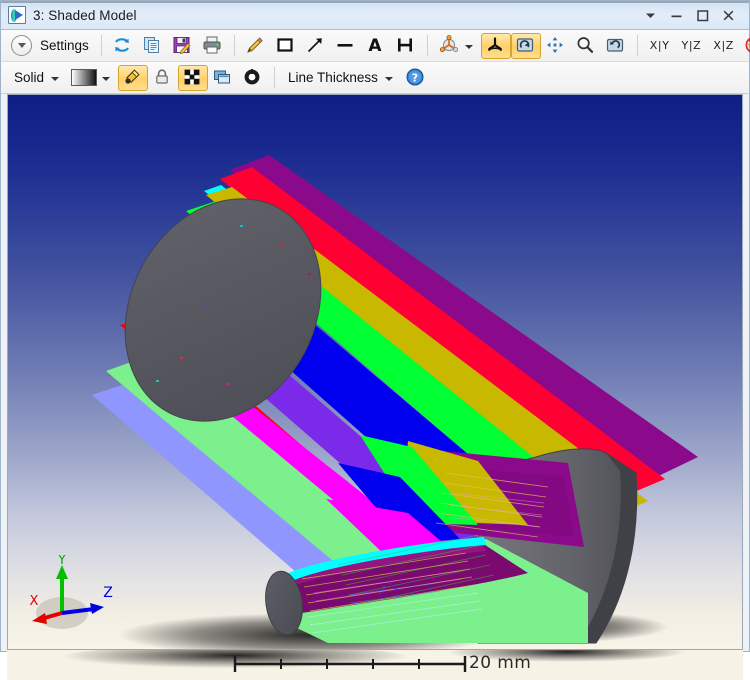 This screenshot has height=680, width=750. I want to click on copy-icon, so click(153, 46).